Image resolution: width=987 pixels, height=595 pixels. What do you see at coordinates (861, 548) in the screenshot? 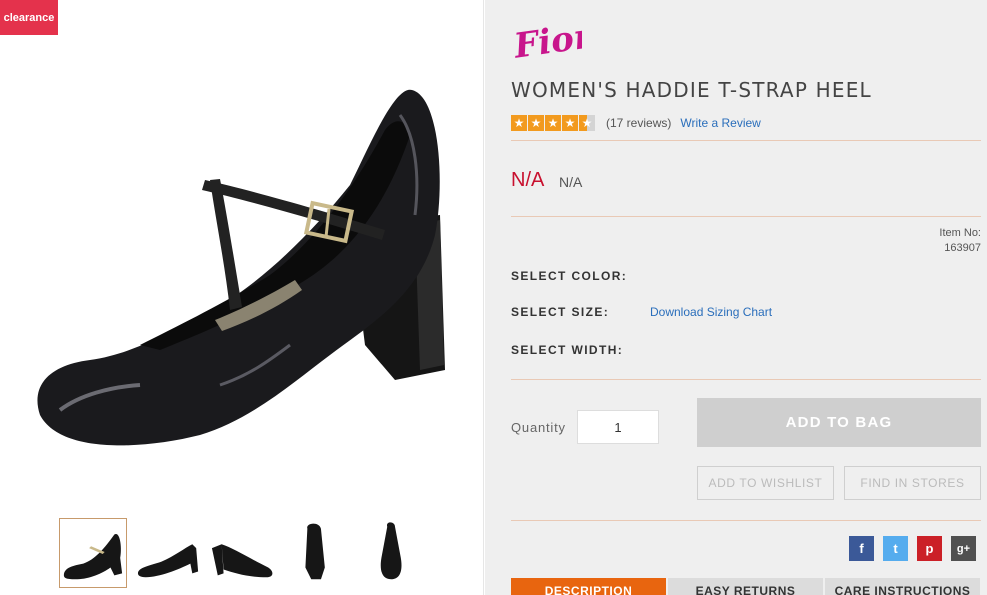
I see `facebook-icon: f` at bounding box center [861, 548].